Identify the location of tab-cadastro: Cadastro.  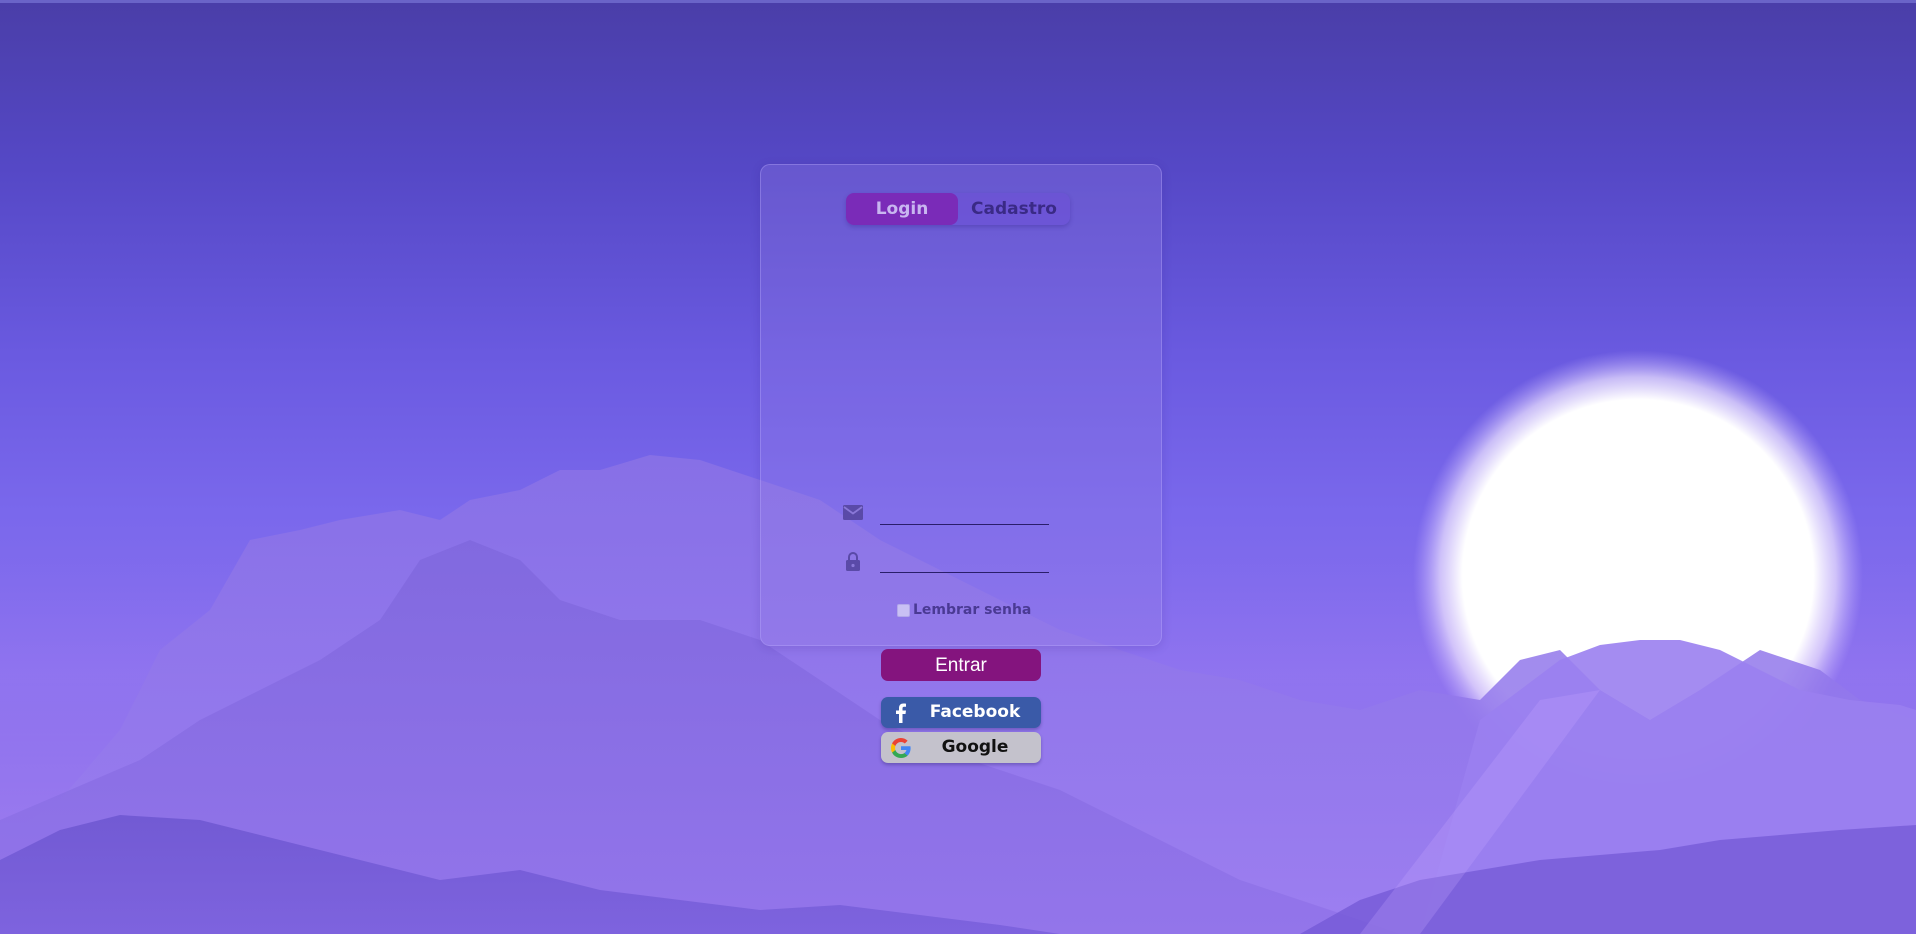
(1014, 209).